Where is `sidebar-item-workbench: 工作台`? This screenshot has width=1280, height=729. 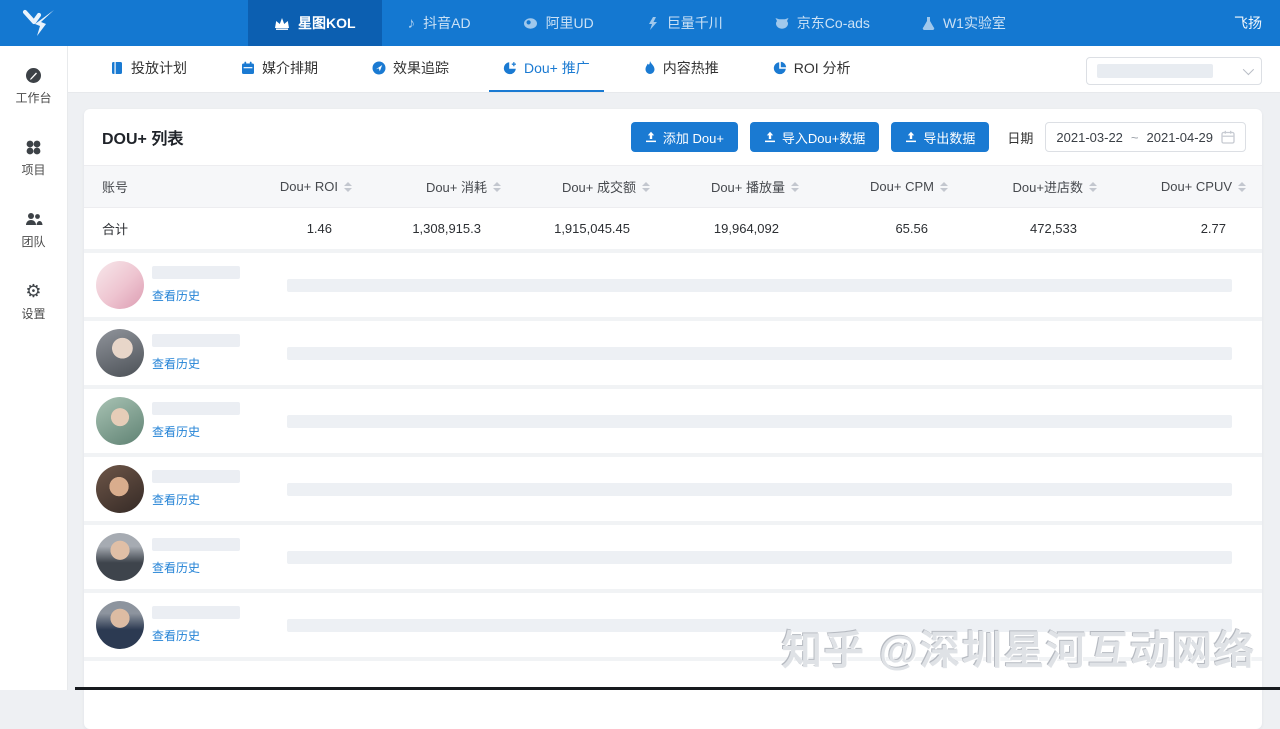
sidebar-item-workbench: 工作台 is located at coordinates (33, 87).